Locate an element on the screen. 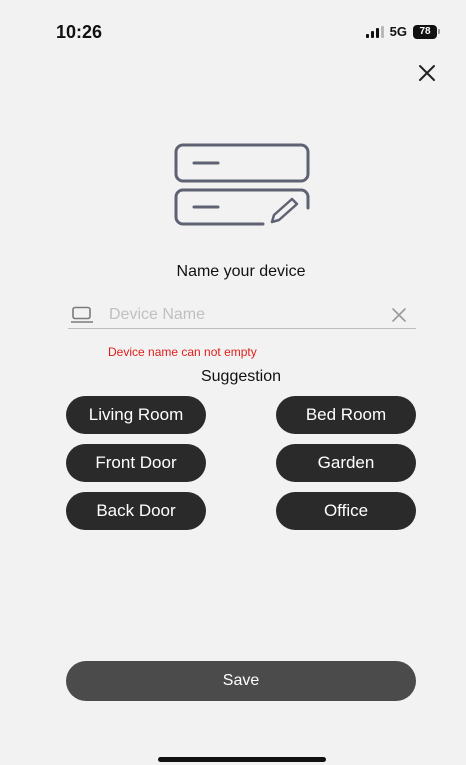  battery-level: 78 is located at coordinates (425, 31).